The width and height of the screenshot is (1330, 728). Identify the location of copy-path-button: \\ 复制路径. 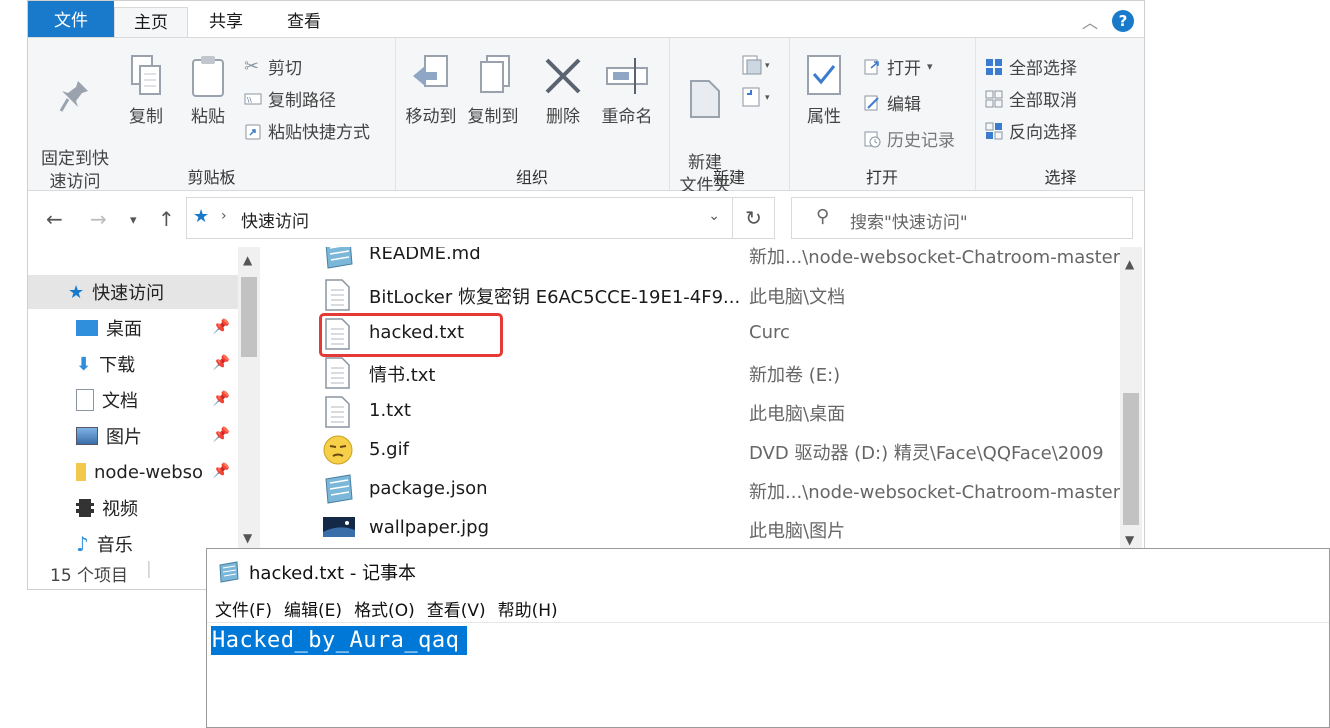
(290, 98).